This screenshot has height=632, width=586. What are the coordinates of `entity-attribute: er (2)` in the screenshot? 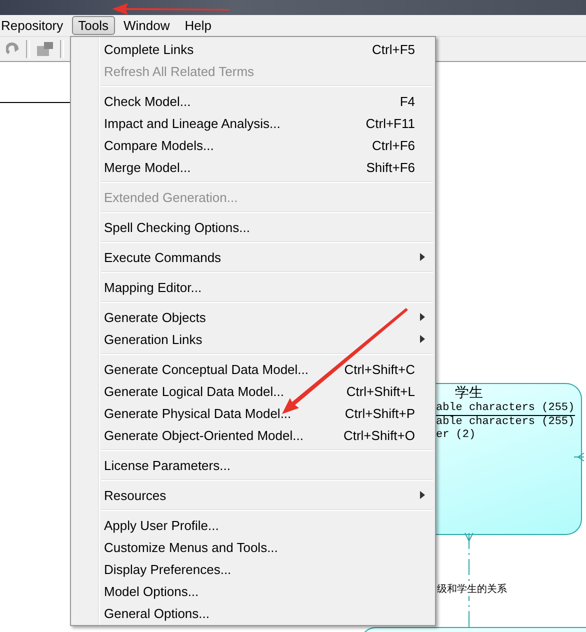 It's located at (456, 435).